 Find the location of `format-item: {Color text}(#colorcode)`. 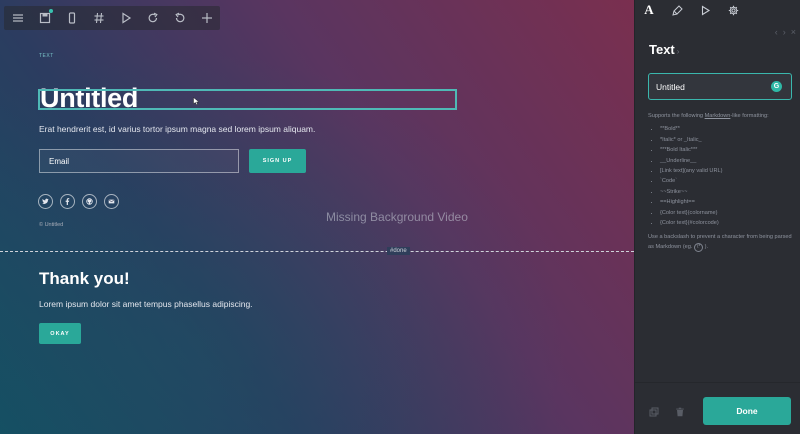

format-item: {Color text}(#colorcode) is located at coordinates (727, 223).